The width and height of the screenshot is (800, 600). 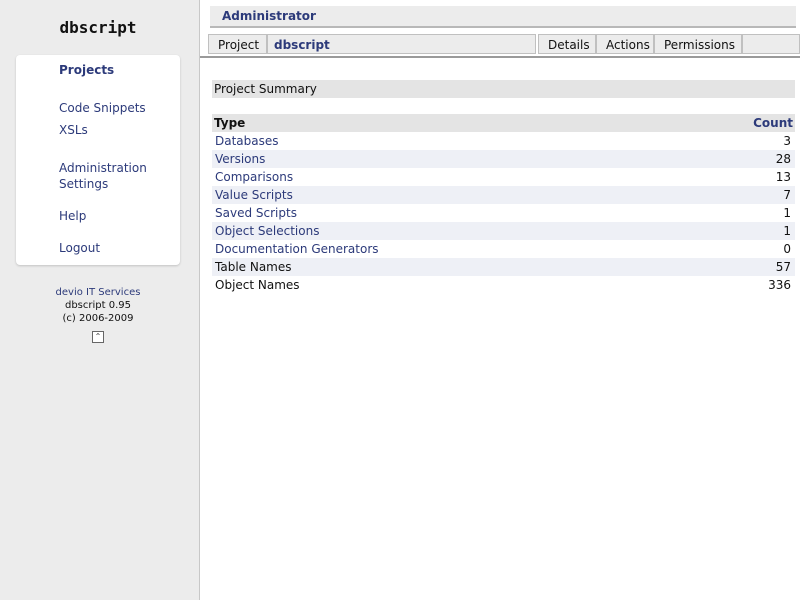 I want to click on count-cell: 28, so click(x=735, y=159).